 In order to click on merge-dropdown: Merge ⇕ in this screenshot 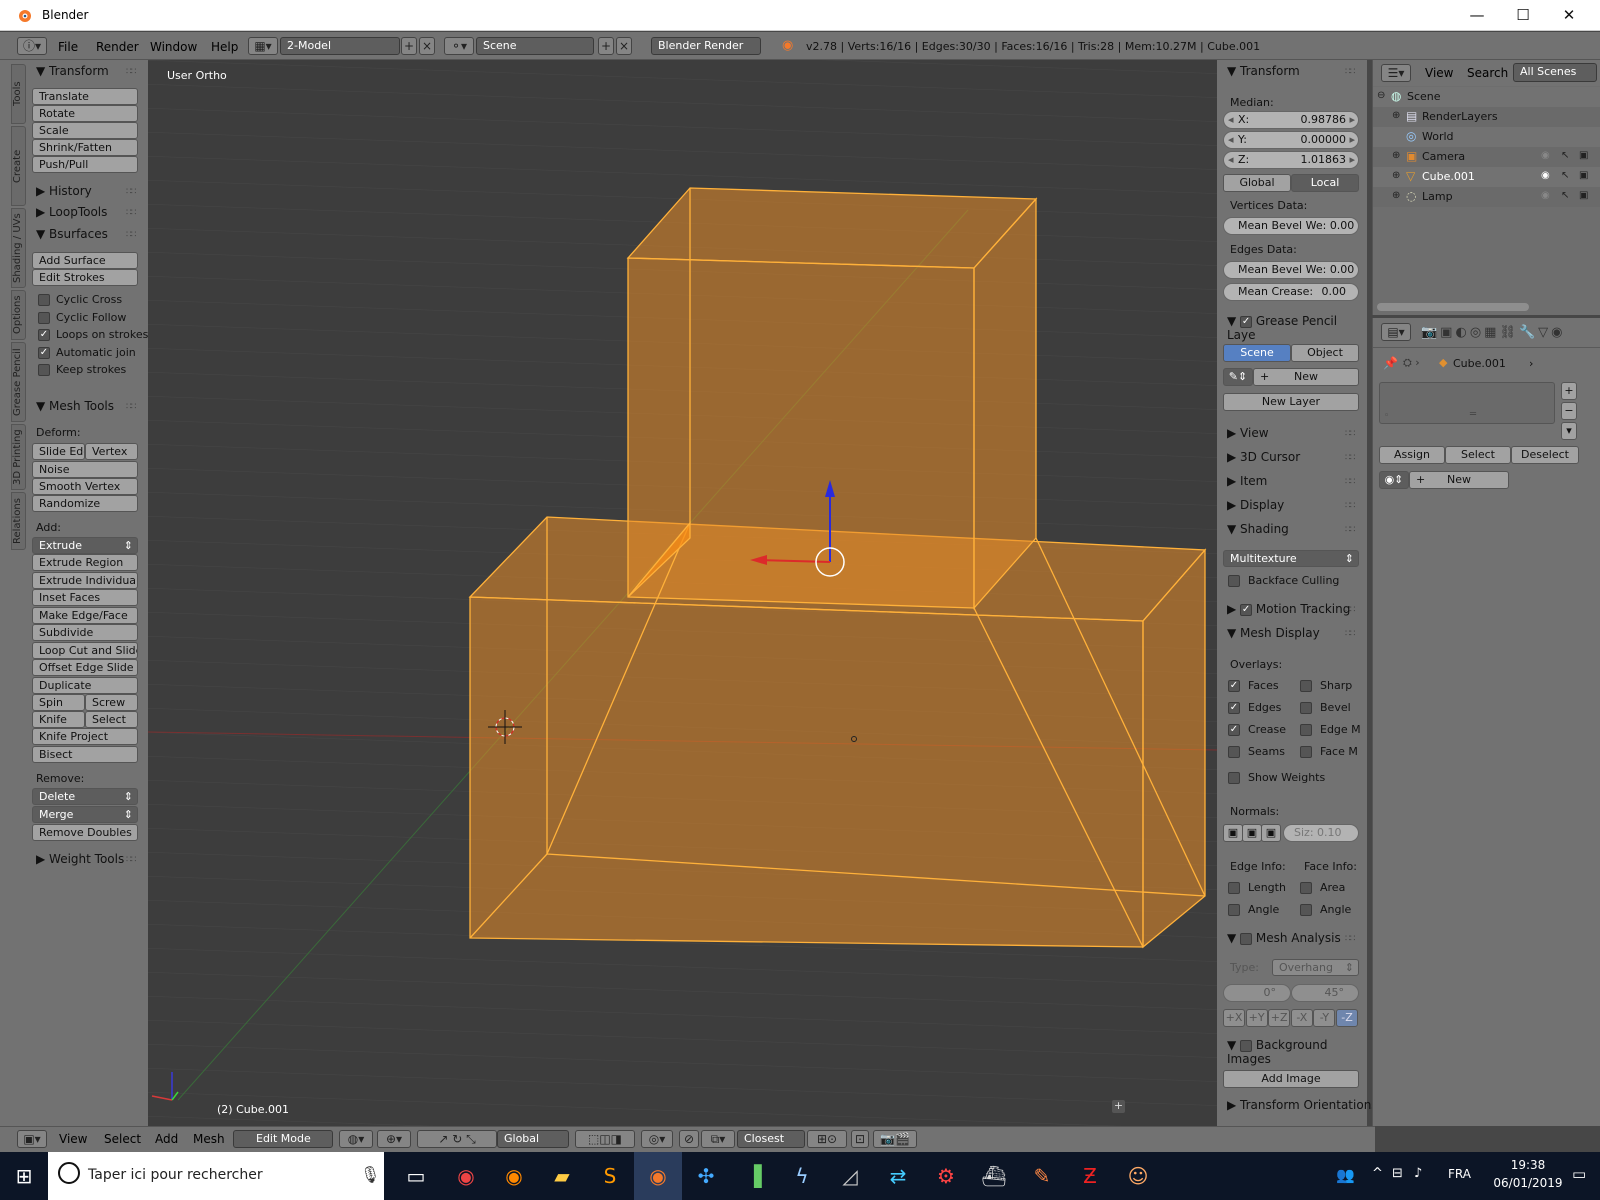, I will do `click(85, 814)`.